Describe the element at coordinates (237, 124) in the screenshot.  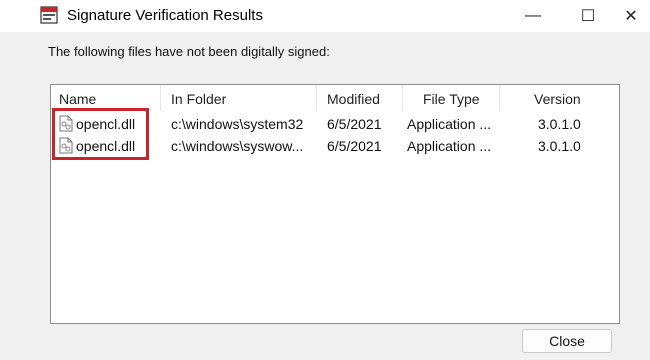
I see `file-folder: c:\windows\system32` at that location.